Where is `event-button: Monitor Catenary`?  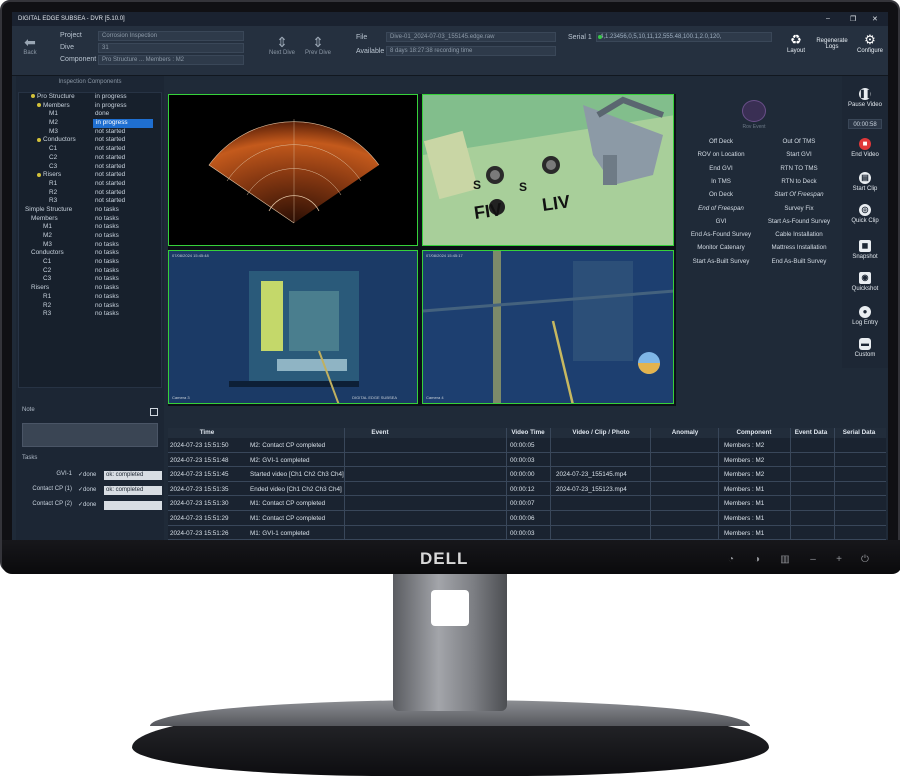
event-button: Monitor Catenary is located at coordinates (721, 247).